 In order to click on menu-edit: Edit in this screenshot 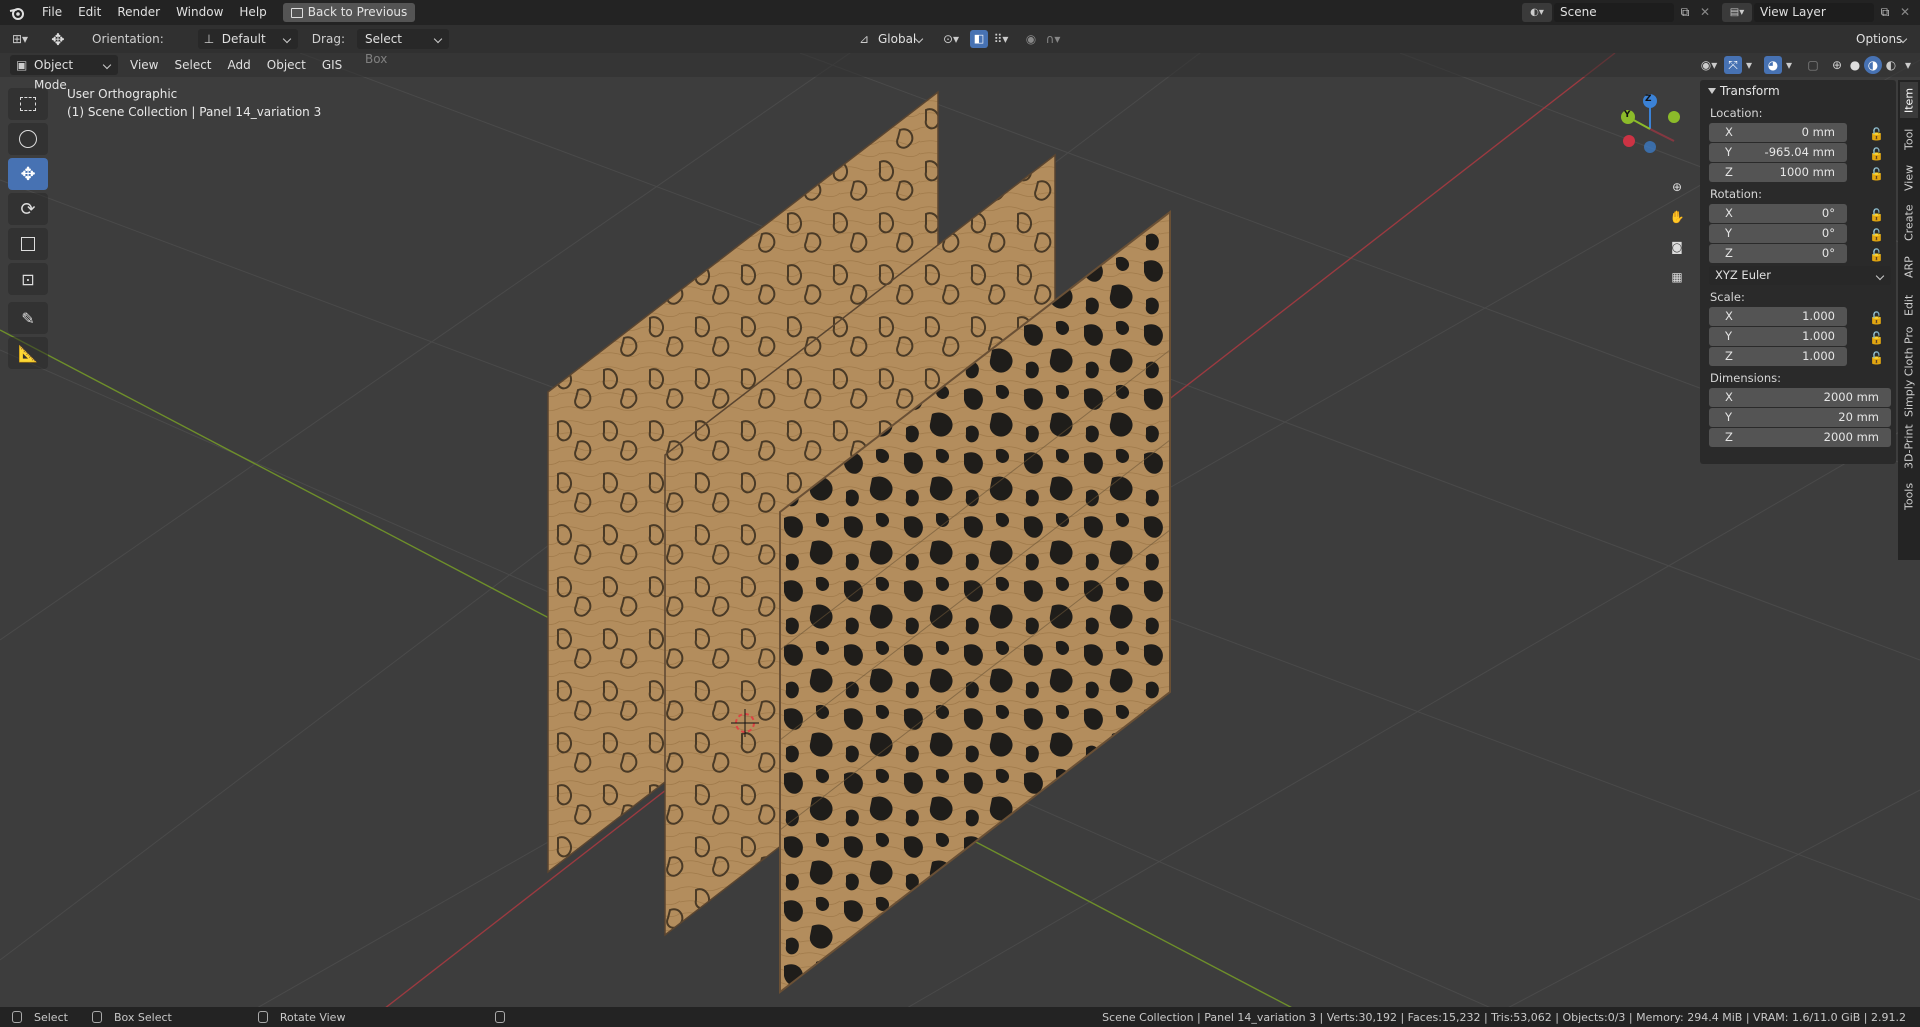, I will do `click(89, 12)`.